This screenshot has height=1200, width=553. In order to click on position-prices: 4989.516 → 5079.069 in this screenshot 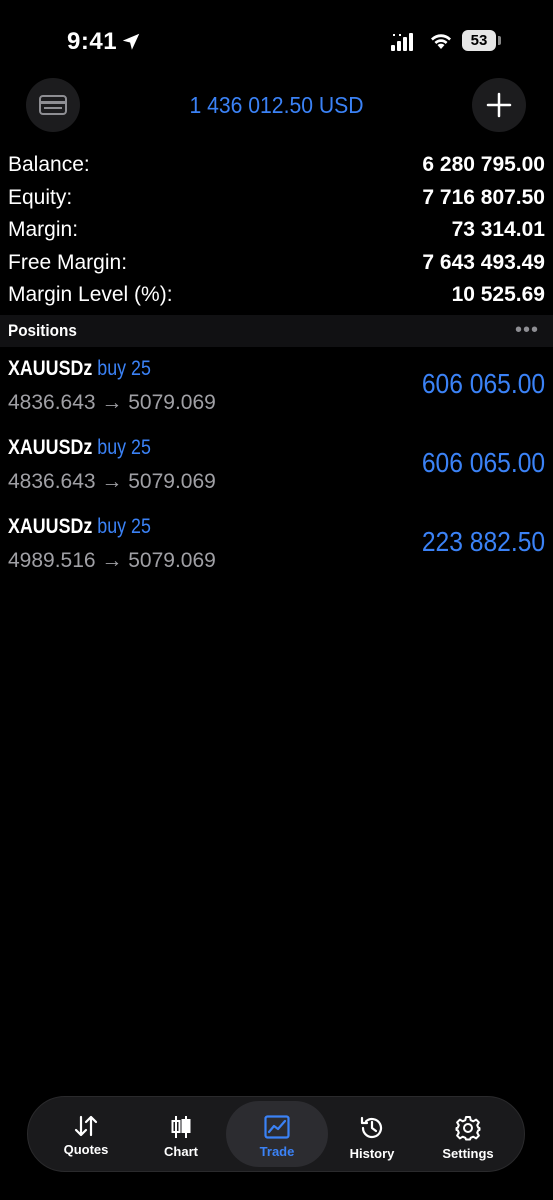, I will do `click(112, 560)`.